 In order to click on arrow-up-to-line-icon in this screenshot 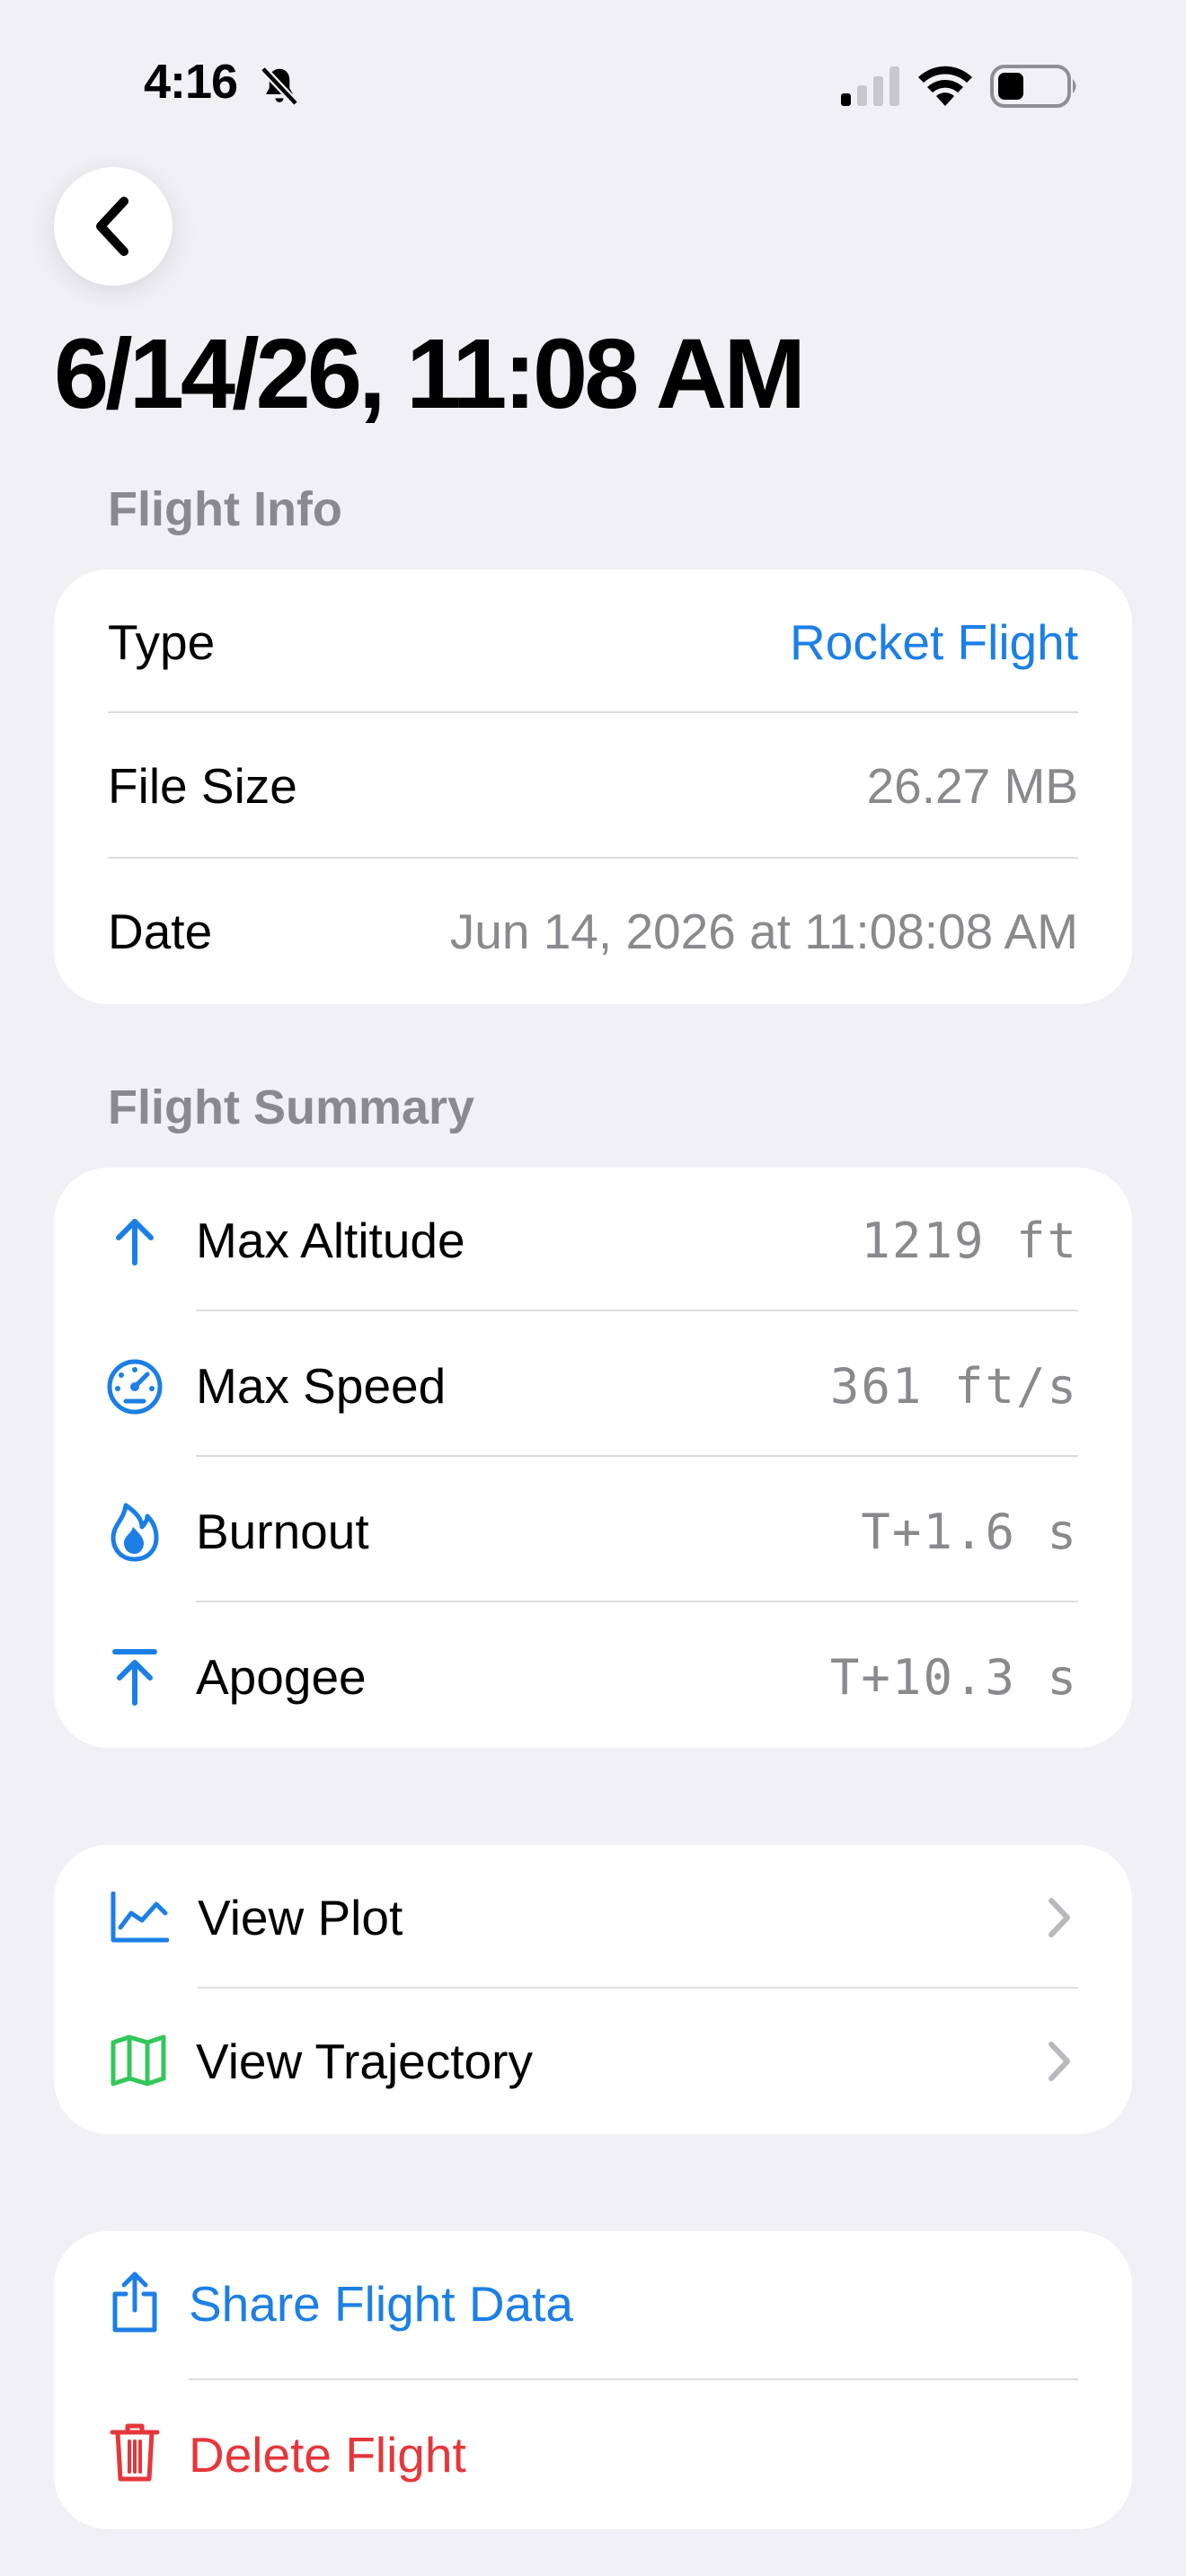, I will do `click(134, 1677)`.